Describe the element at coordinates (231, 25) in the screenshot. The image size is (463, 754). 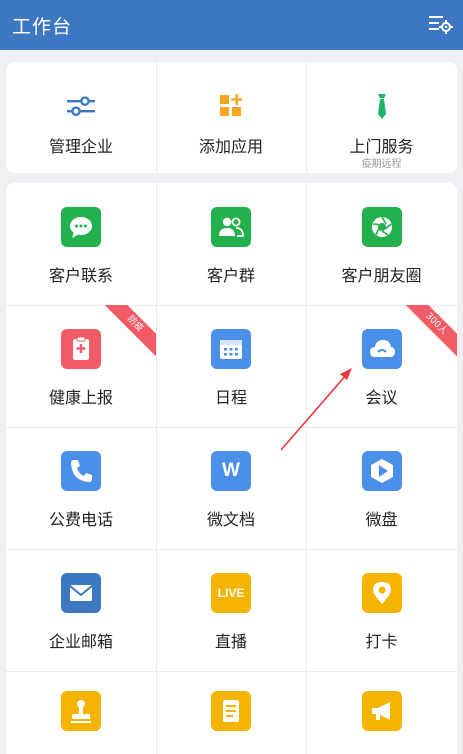
I see `app-header: 工作台` at that location.